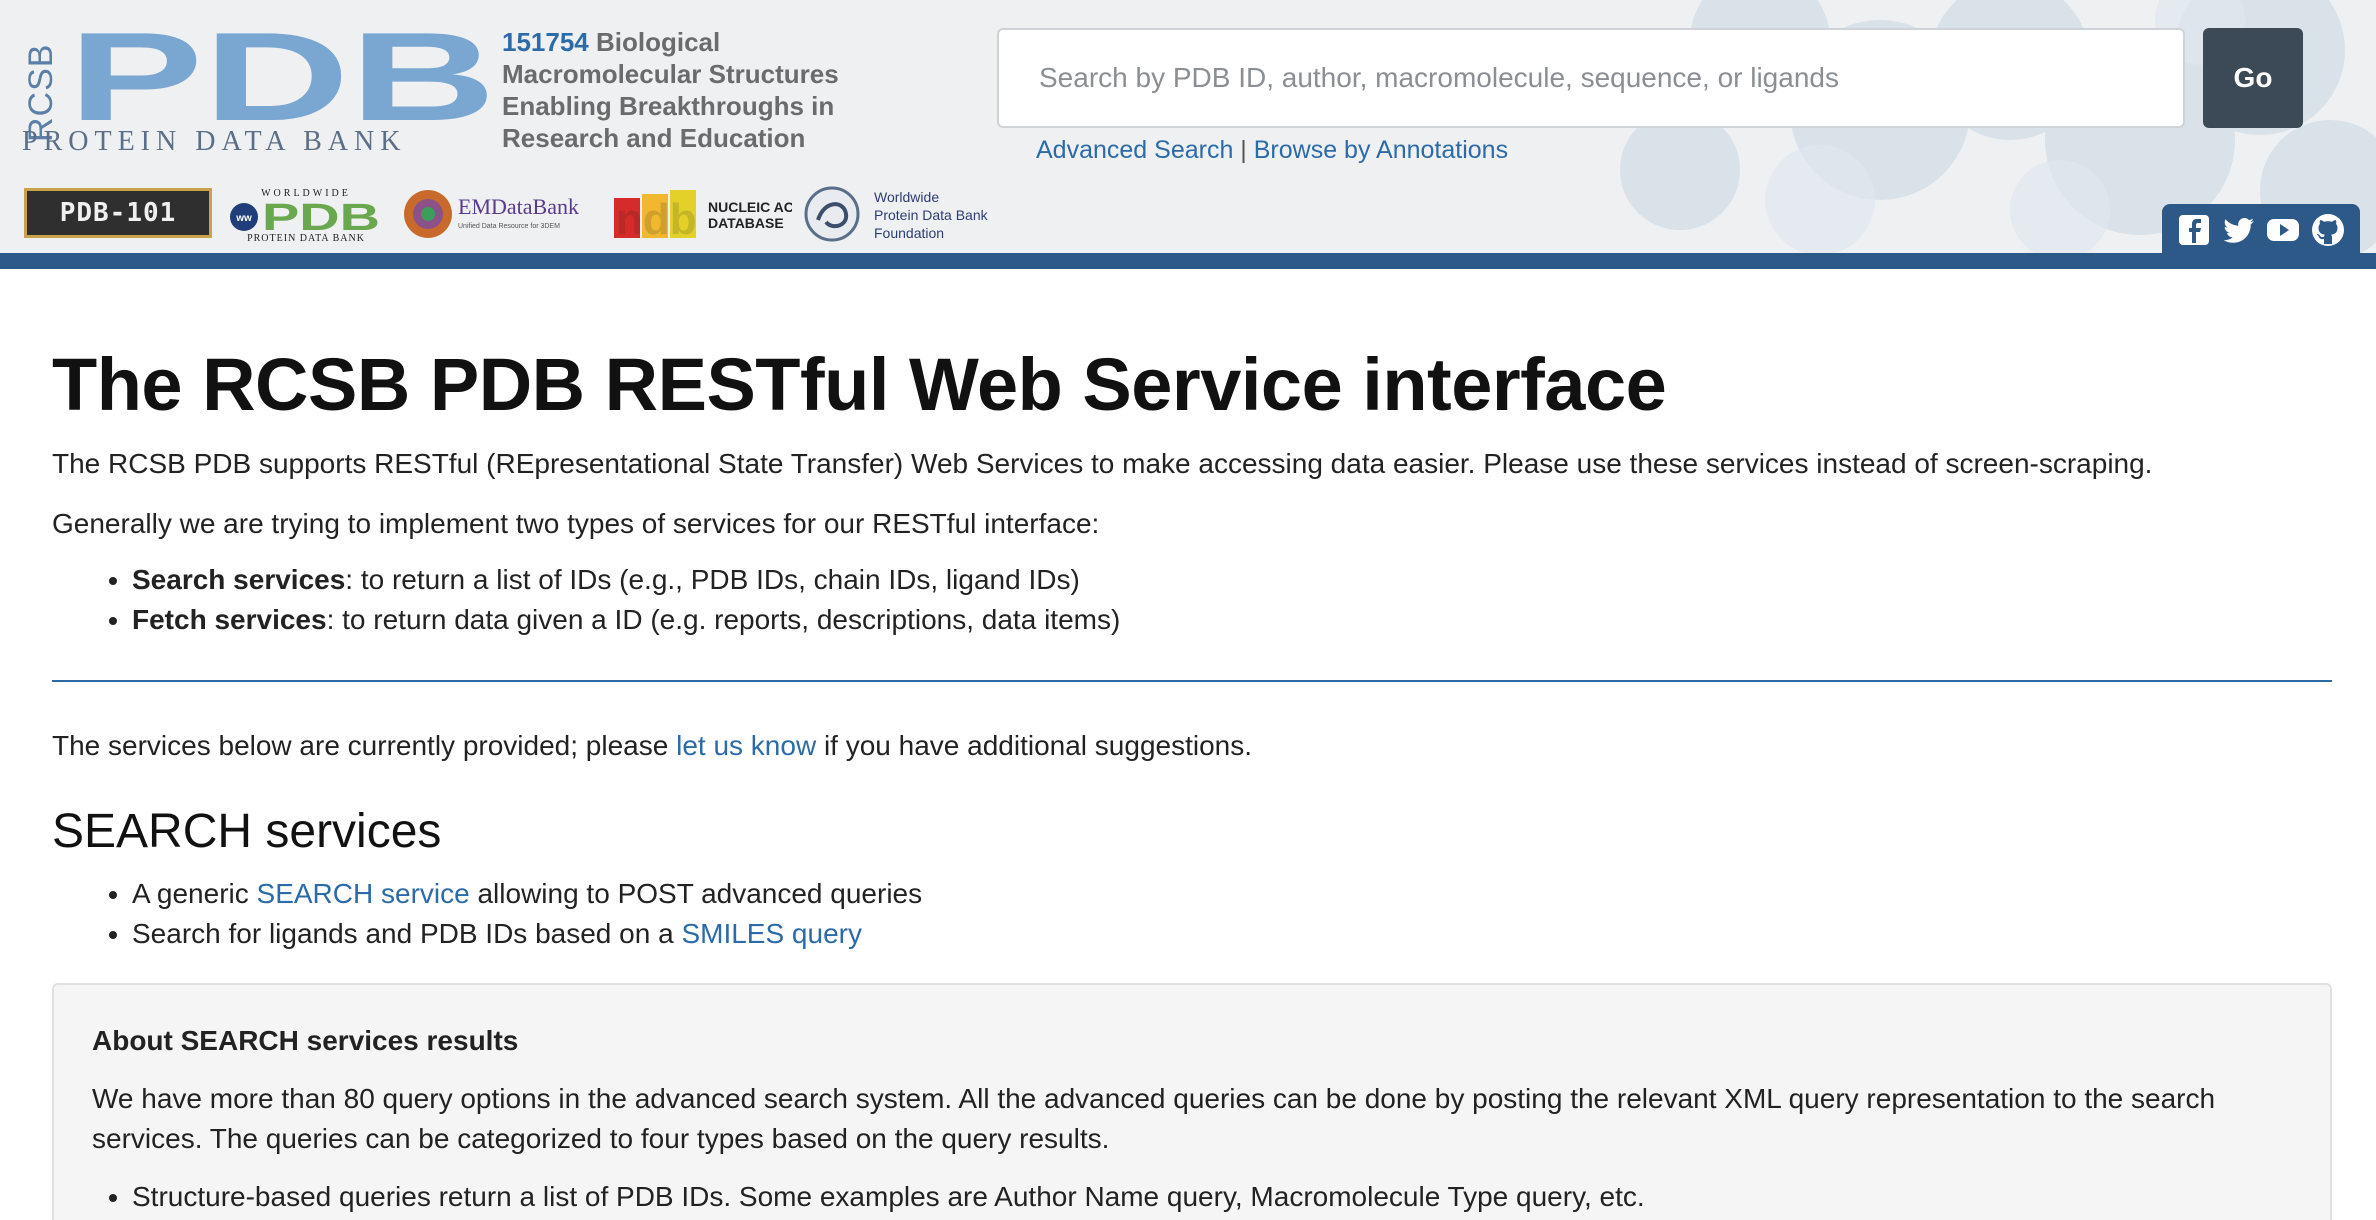 This screenshot has width=2376, height=1220. What do you see at coordinates (2328, 230) in the screenshot?
I see `github-icon` at bounding box center [2328, 230].